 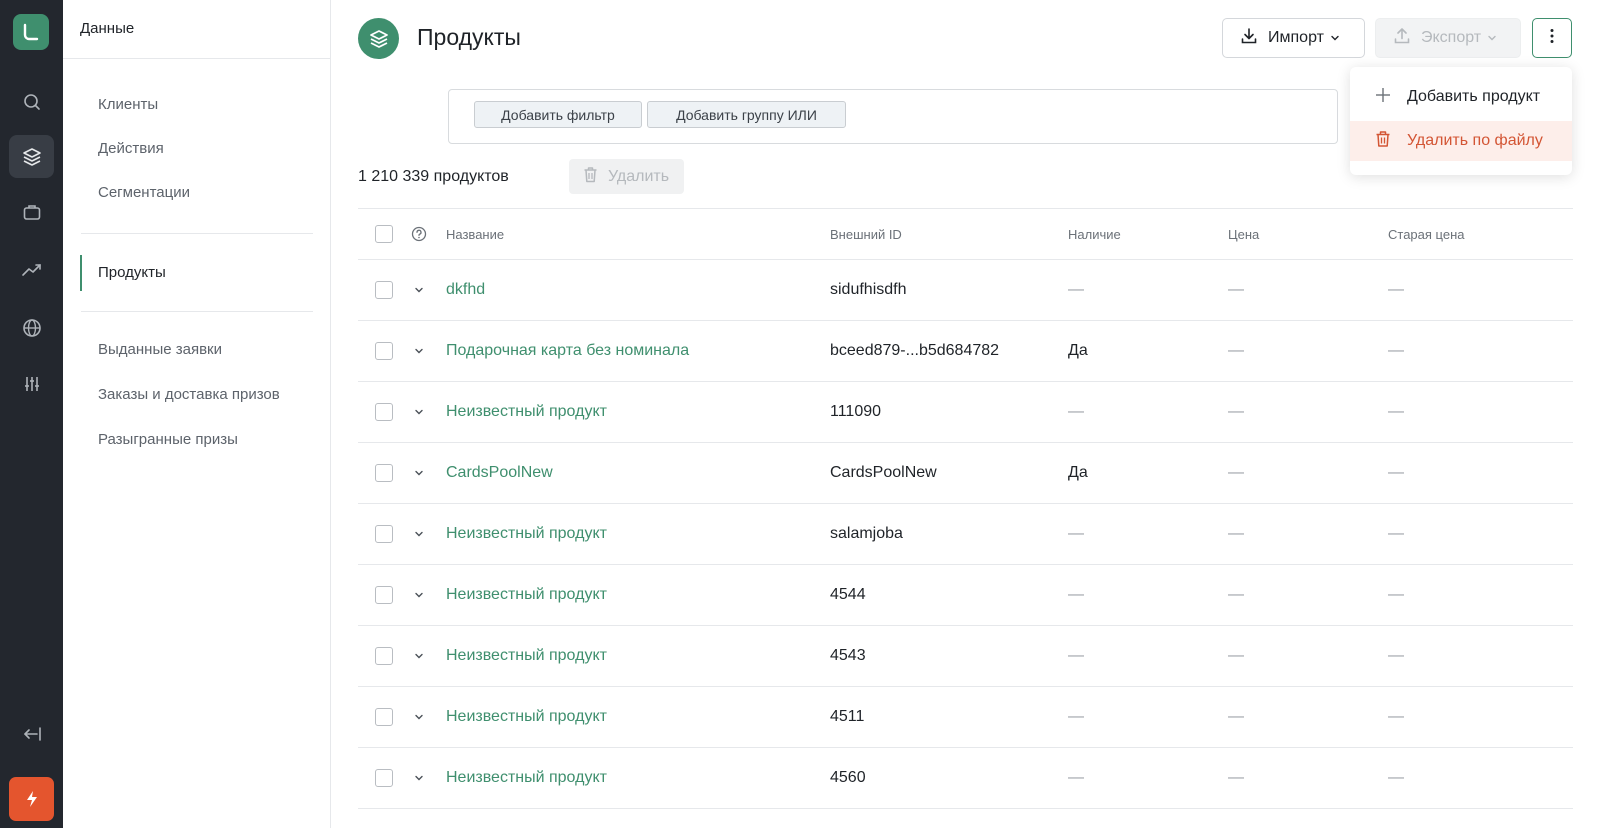 I want to click on external-id-cell: 4560, so click(x=848, y=777).